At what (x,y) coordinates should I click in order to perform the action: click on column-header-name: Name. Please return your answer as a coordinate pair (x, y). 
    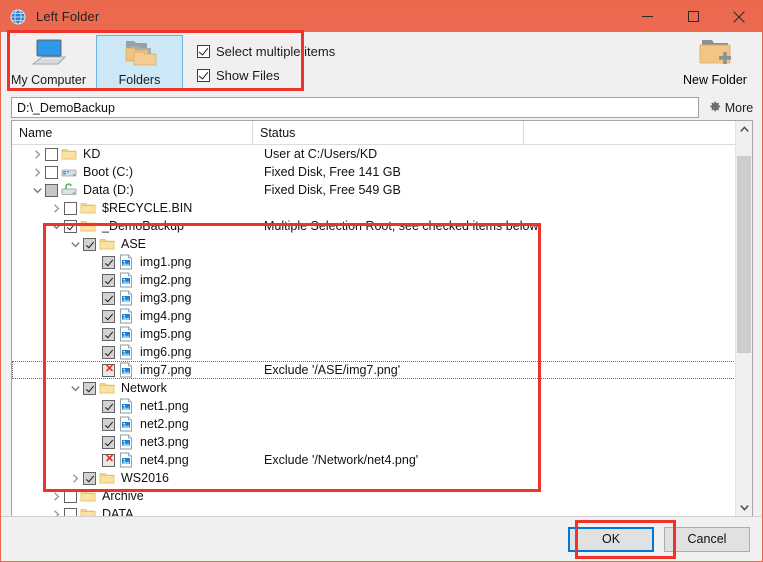
    Looking at the image, I should click on (132, 132).